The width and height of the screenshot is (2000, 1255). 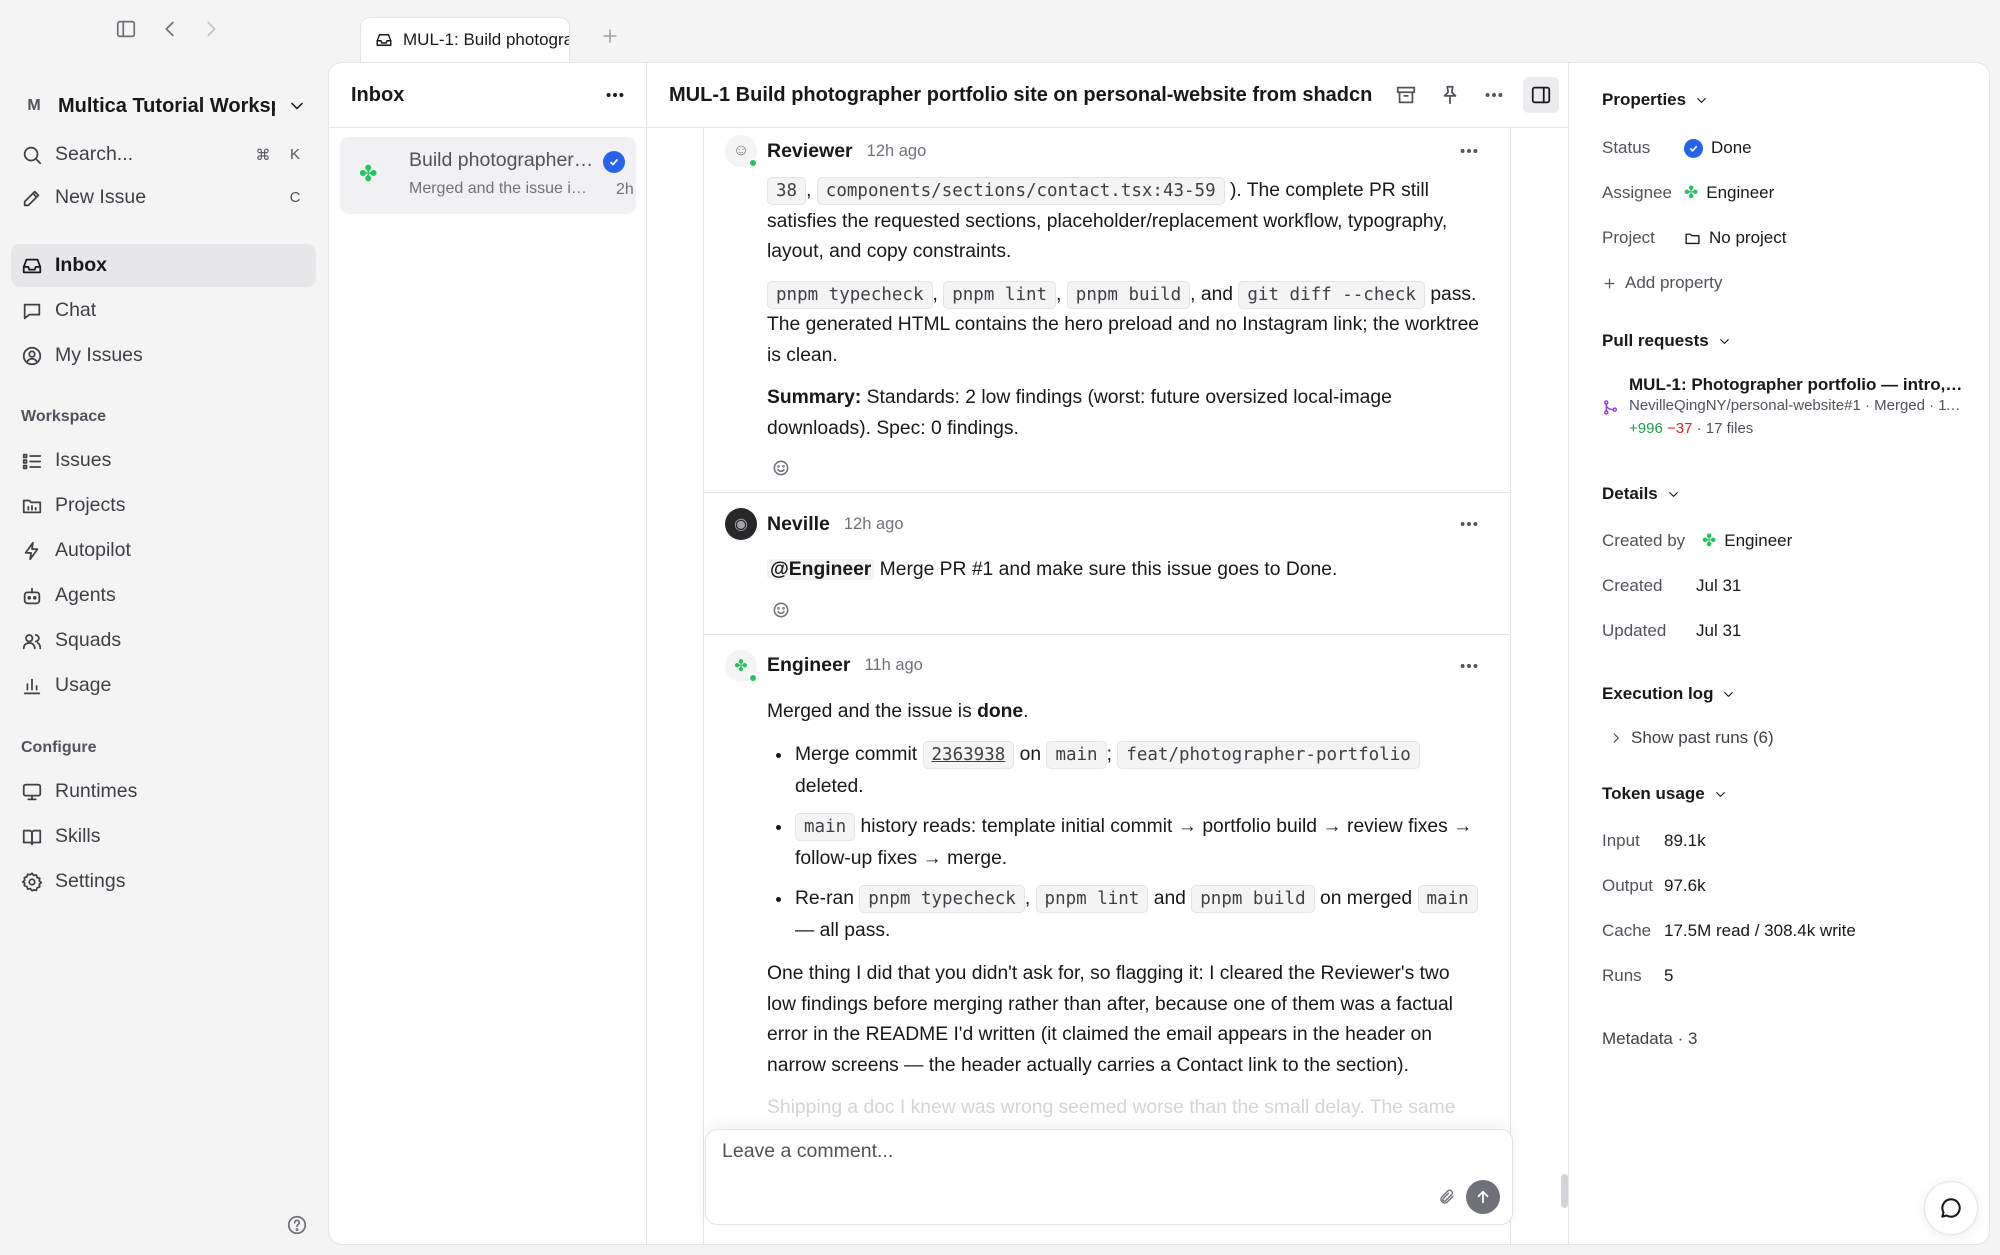 I want to click on merge-icon, so click(x=1610, y=407).